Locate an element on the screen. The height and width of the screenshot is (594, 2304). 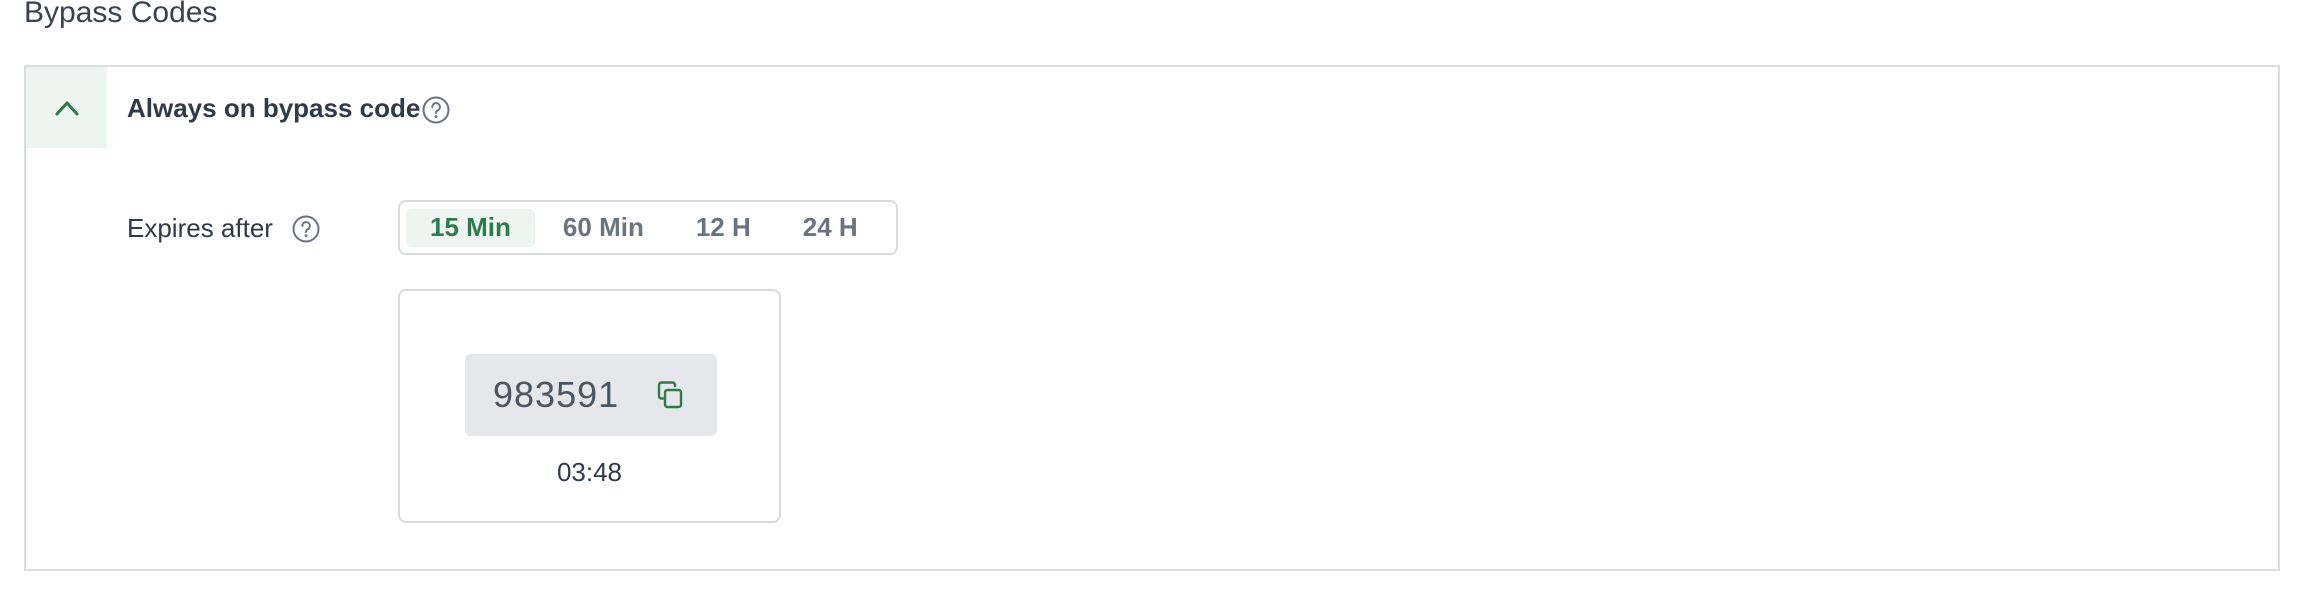
code-display: 983591 is located at coordinates (591, 395).